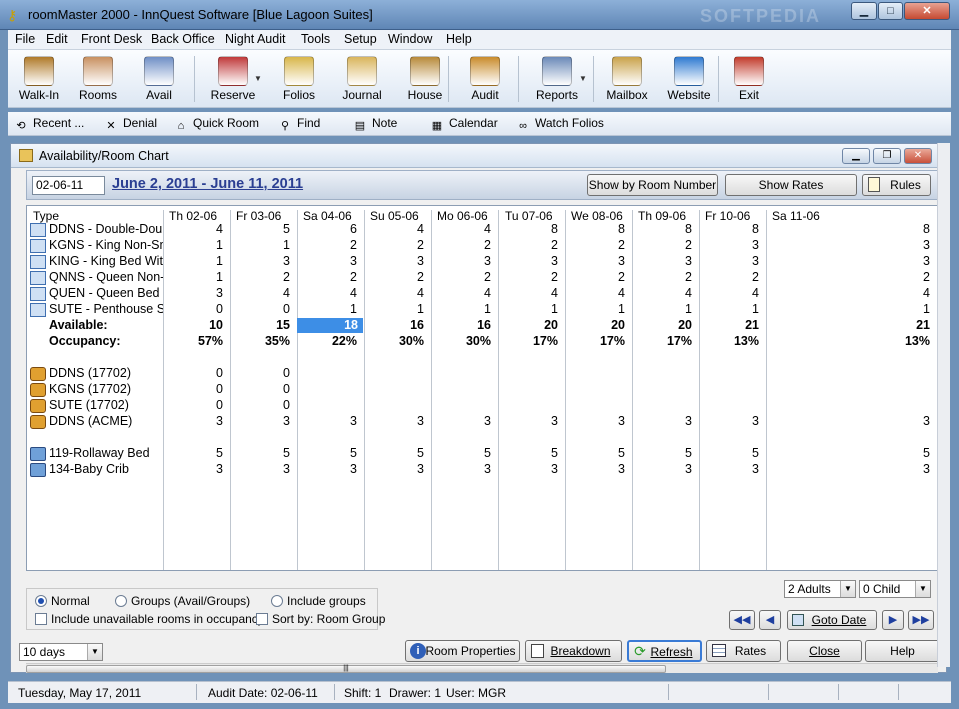 The width and height of the screenshot is (959, 709). I want to click on grid-cell: 6, so click(328, 229).